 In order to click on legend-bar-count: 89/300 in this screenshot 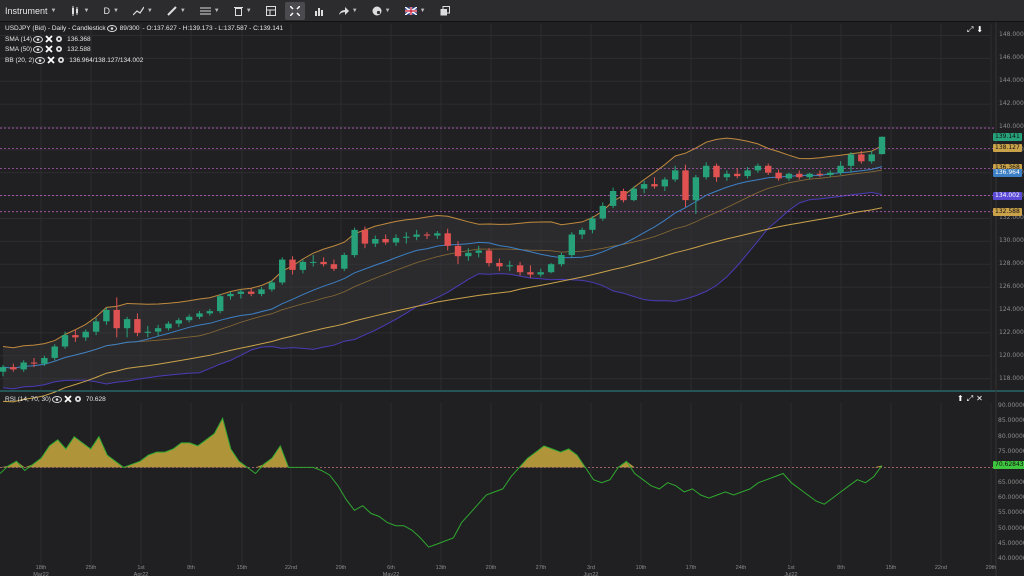, I will do `click(129, 28)`.